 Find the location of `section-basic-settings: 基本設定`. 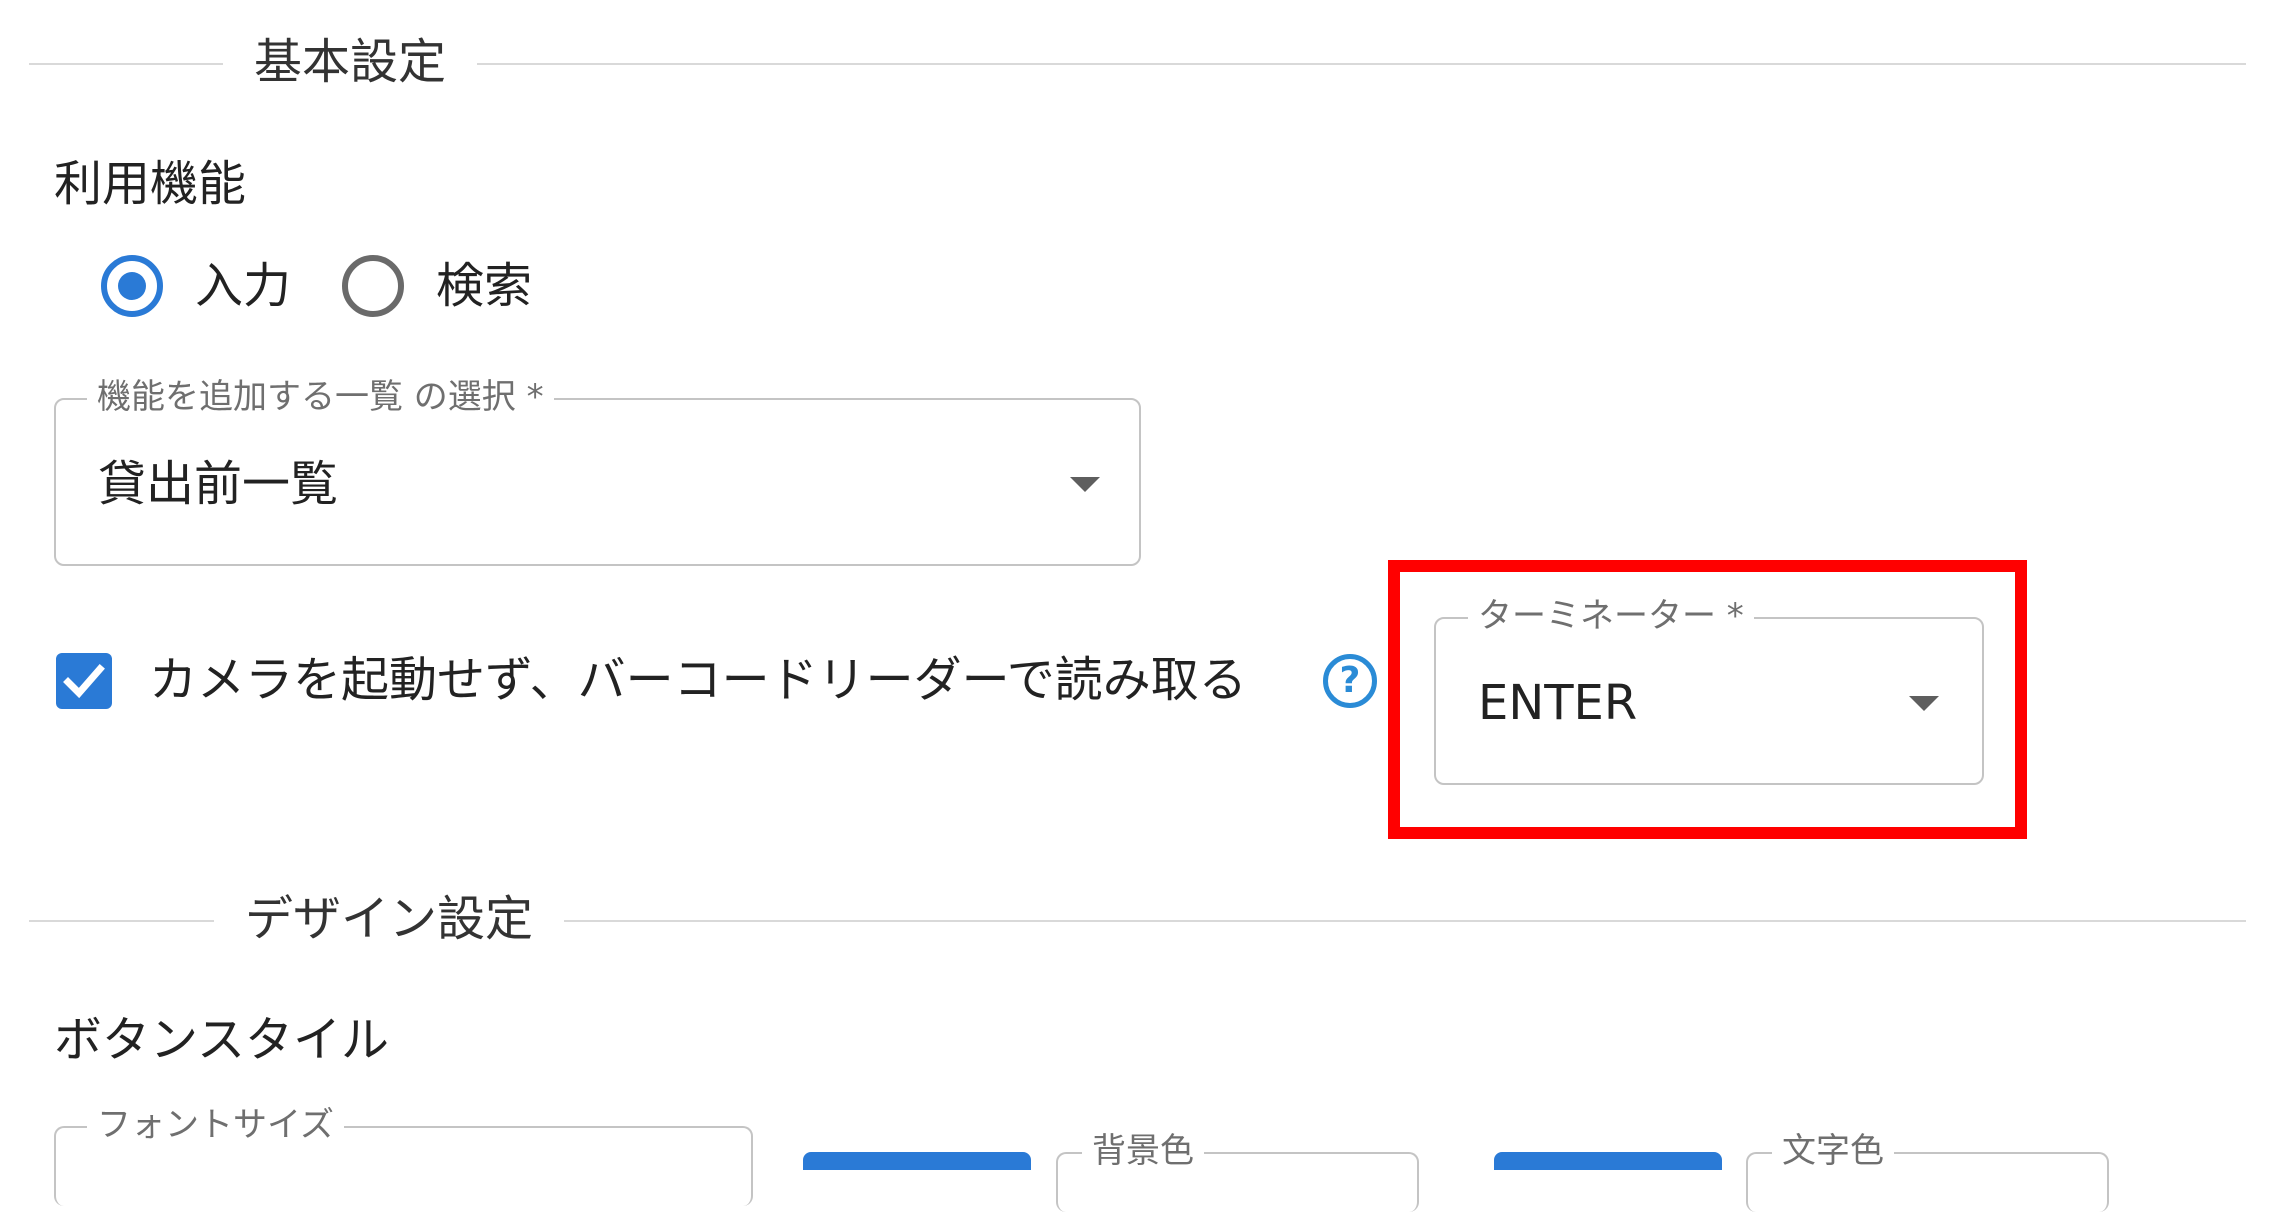

section-basic-settings: 基本設定 is located at coordinates (1137, 64).